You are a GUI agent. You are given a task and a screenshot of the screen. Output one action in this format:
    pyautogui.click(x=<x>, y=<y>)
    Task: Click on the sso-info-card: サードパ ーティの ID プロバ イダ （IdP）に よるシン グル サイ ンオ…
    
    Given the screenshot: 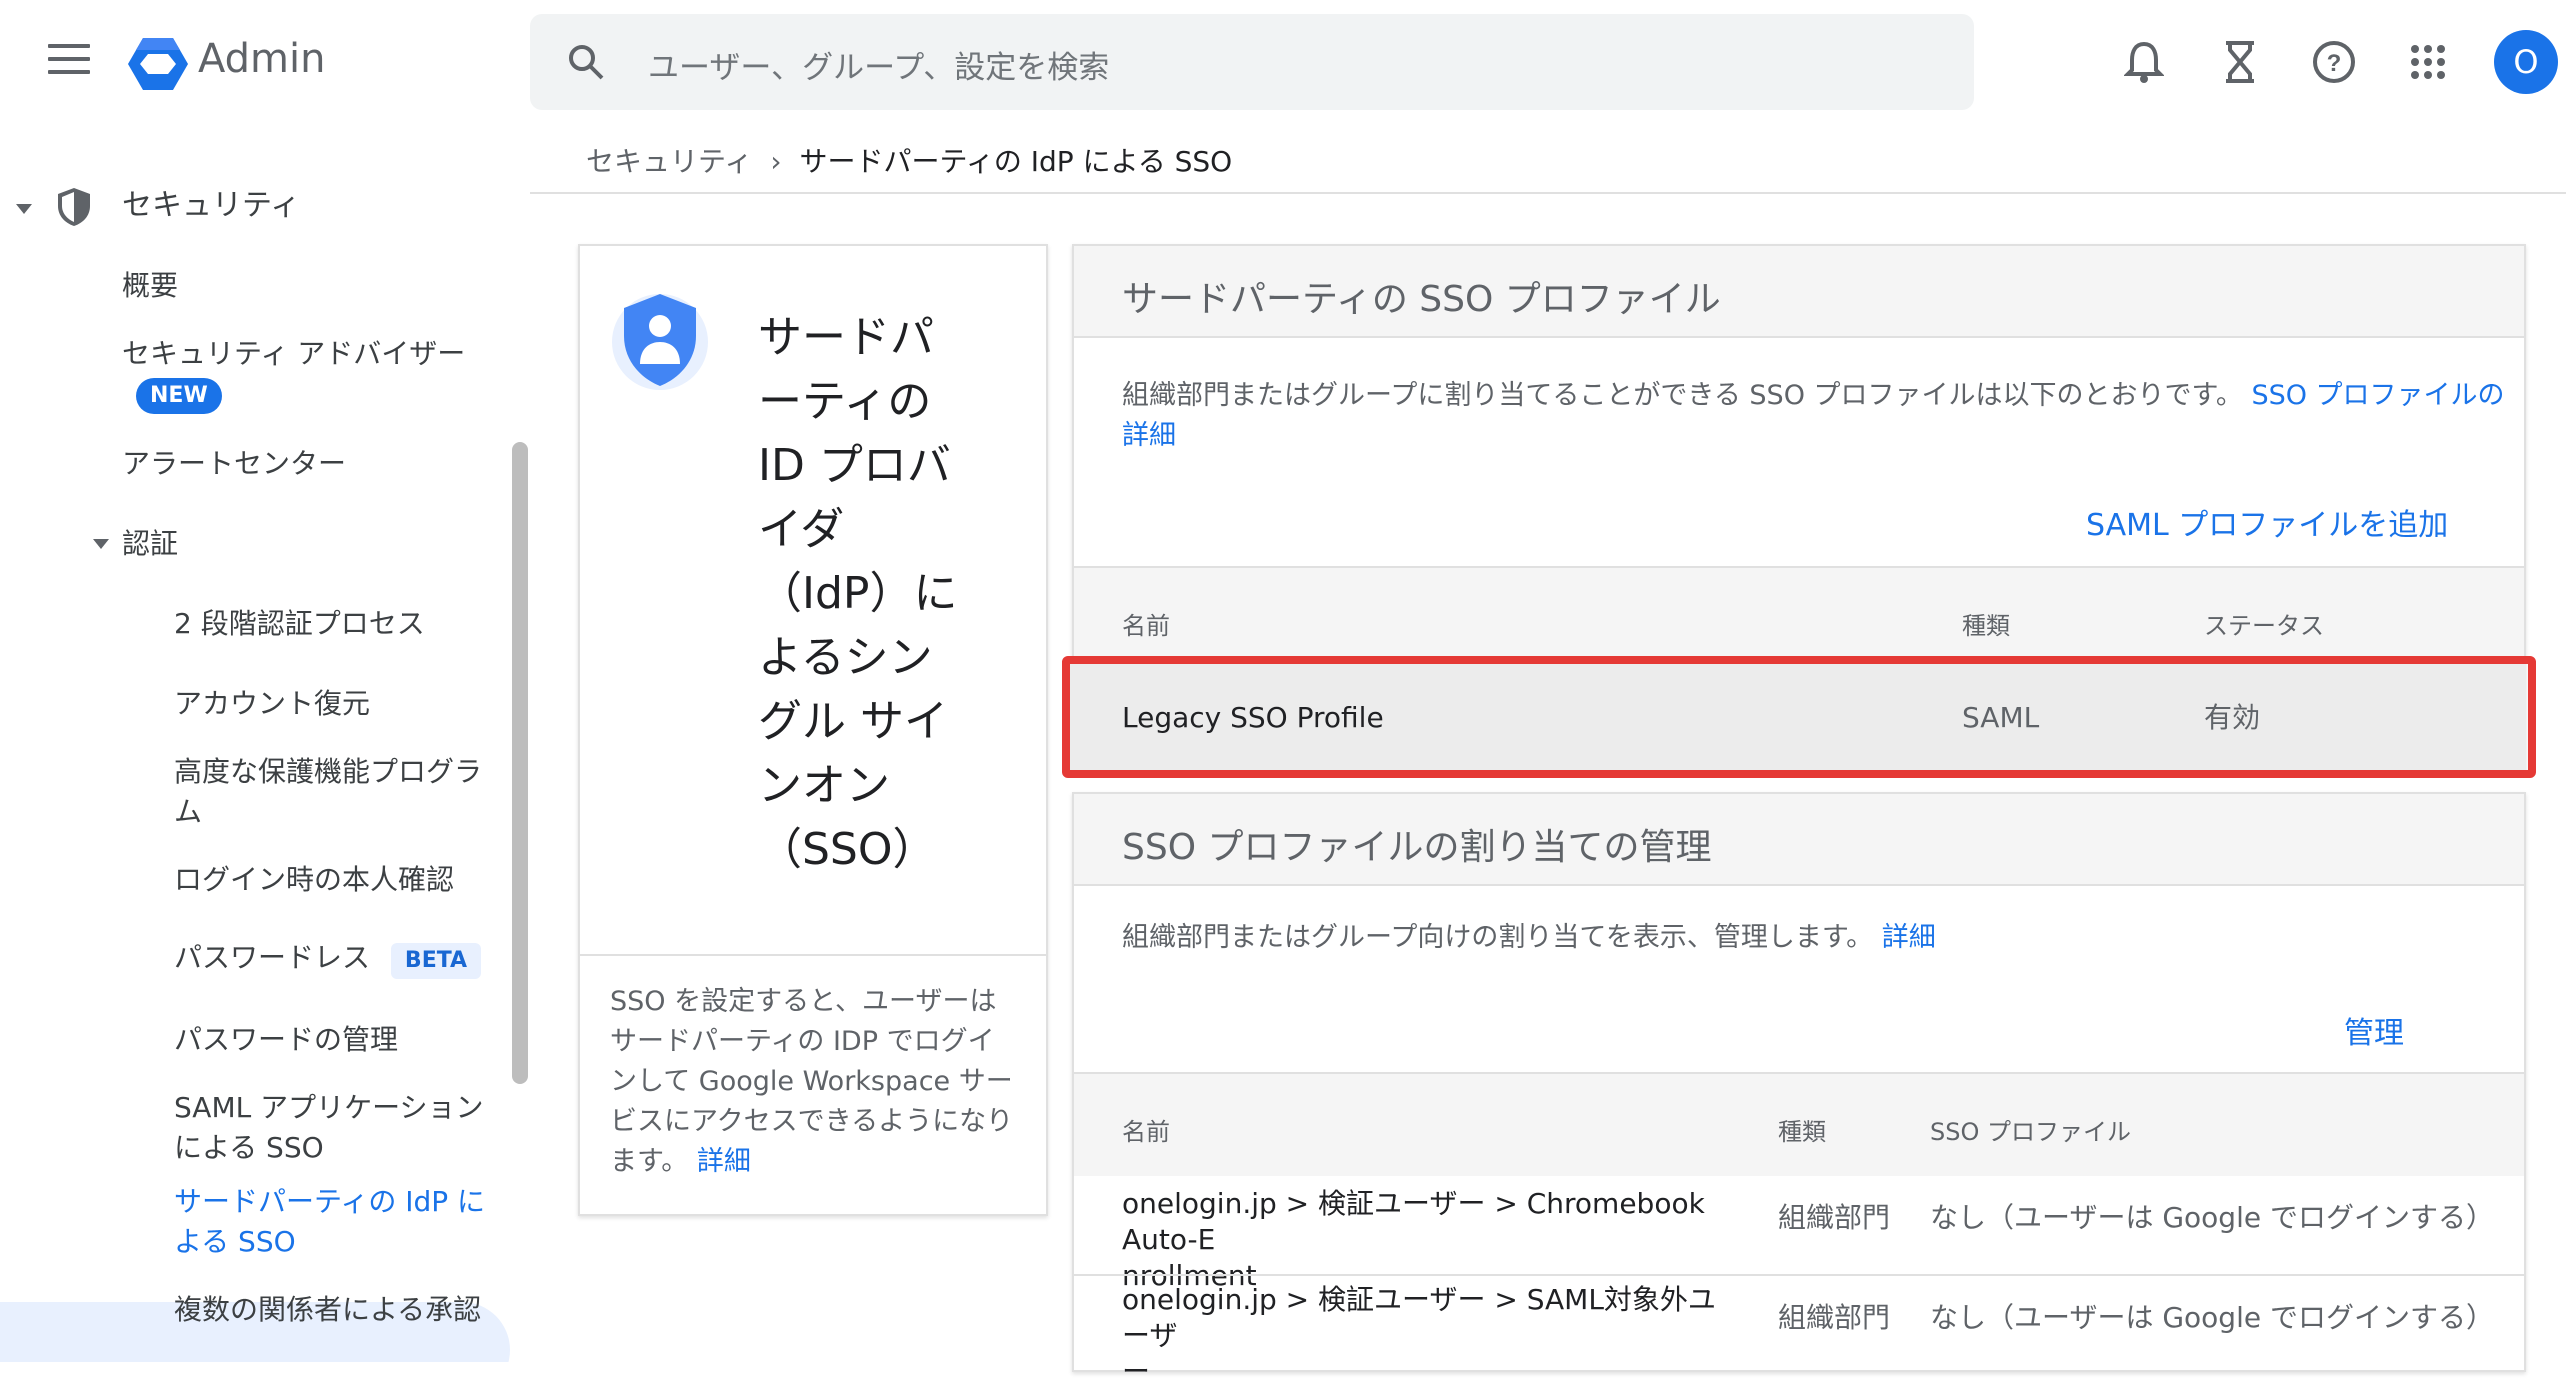 What is the action you would take?
    pyautogui.click(x=813, y=730)
    